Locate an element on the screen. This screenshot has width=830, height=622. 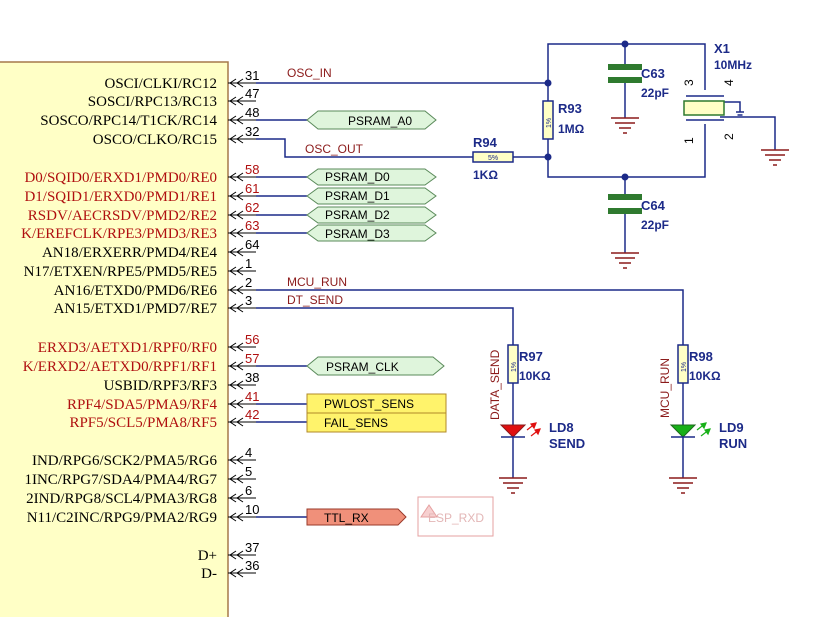
capacitor-c64-plate-bottom is located at coordinates (625, 211).